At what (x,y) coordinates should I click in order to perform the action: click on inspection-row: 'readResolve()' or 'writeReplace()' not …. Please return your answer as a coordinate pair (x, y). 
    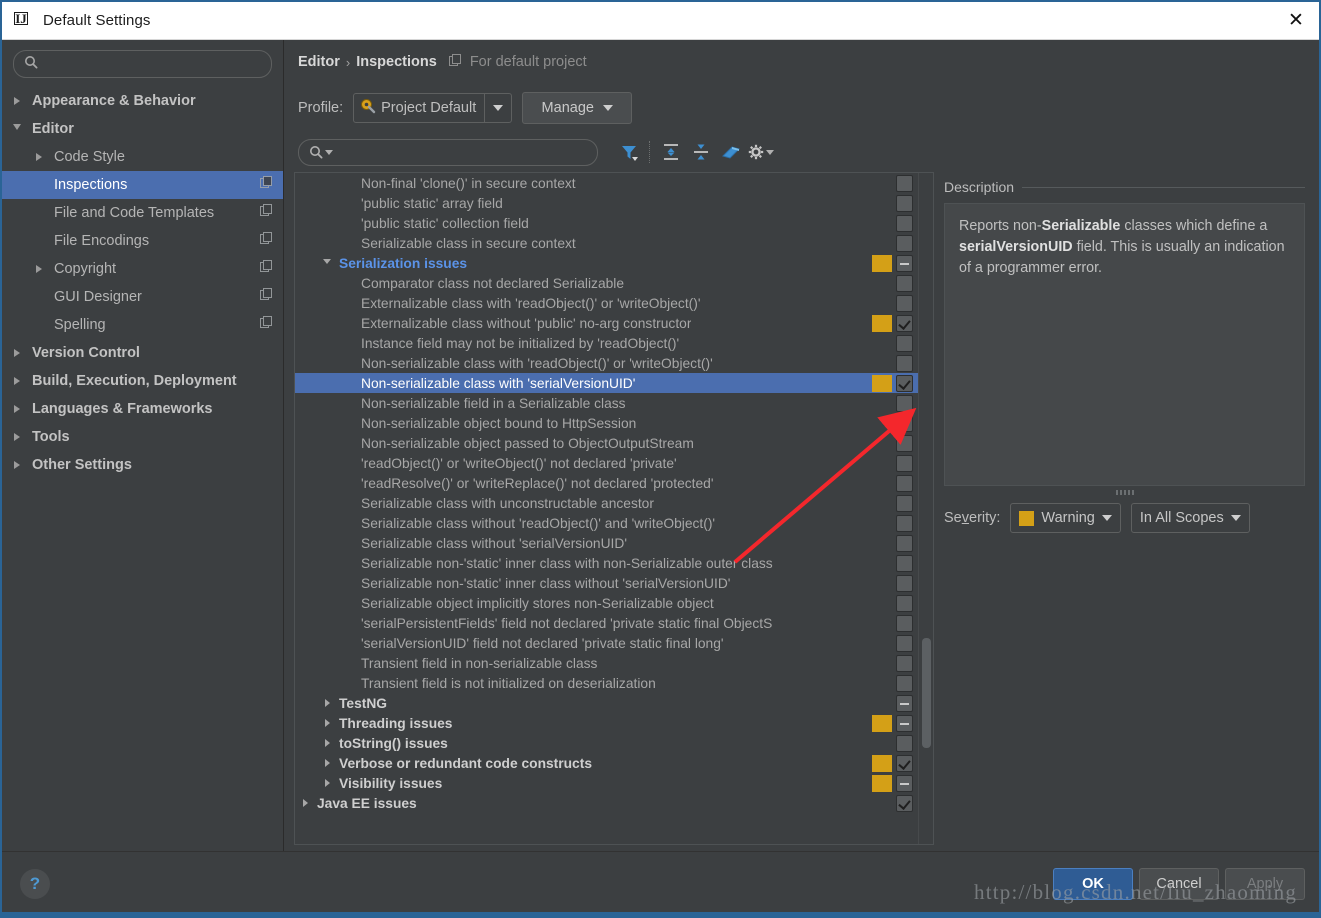
    Looking at the image, I should click on (606, 483).